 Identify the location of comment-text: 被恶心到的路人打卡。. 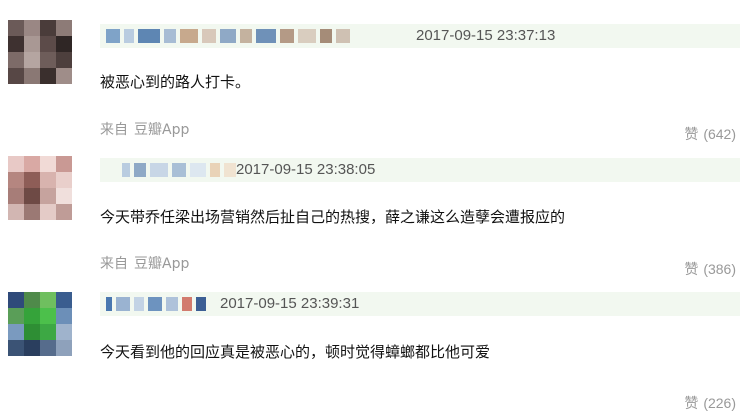
(175, 82).